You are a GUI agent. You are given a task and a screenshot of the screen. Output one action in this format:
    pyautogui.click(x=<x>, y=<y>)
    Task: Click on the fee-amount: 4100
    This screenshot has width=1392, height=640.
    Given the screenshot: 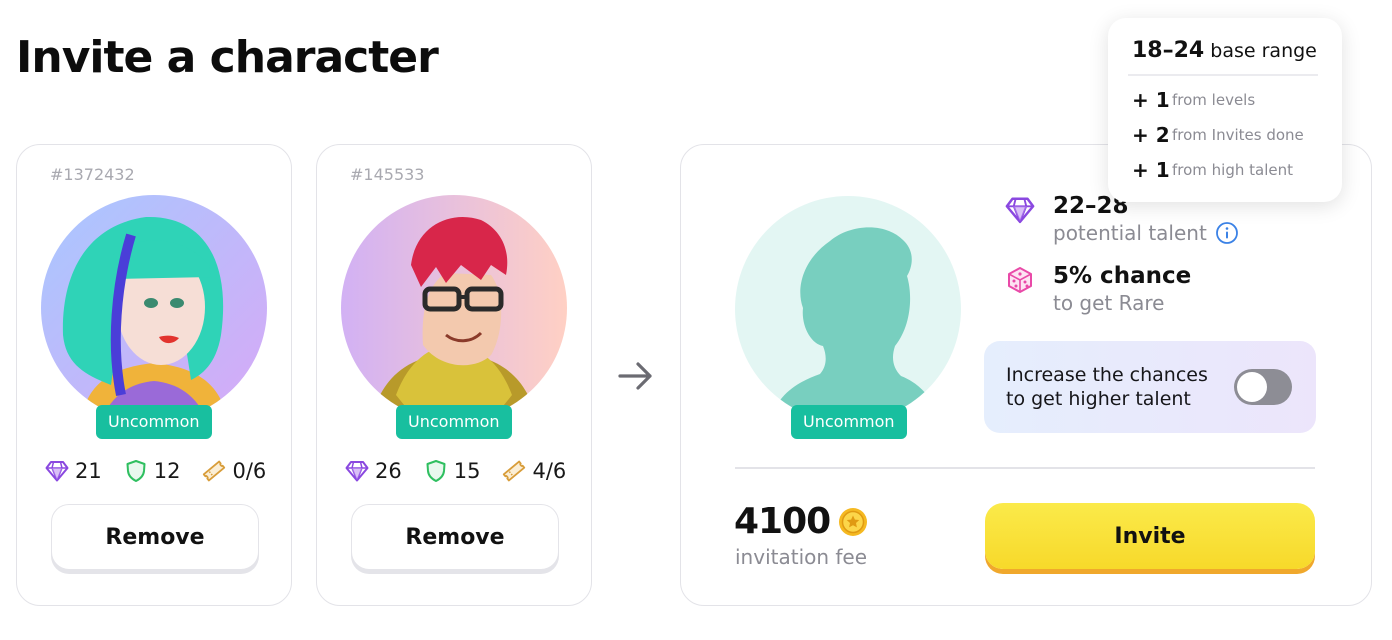 What is the action you would take?
    pyautogui.click(x=801, y=521)
    